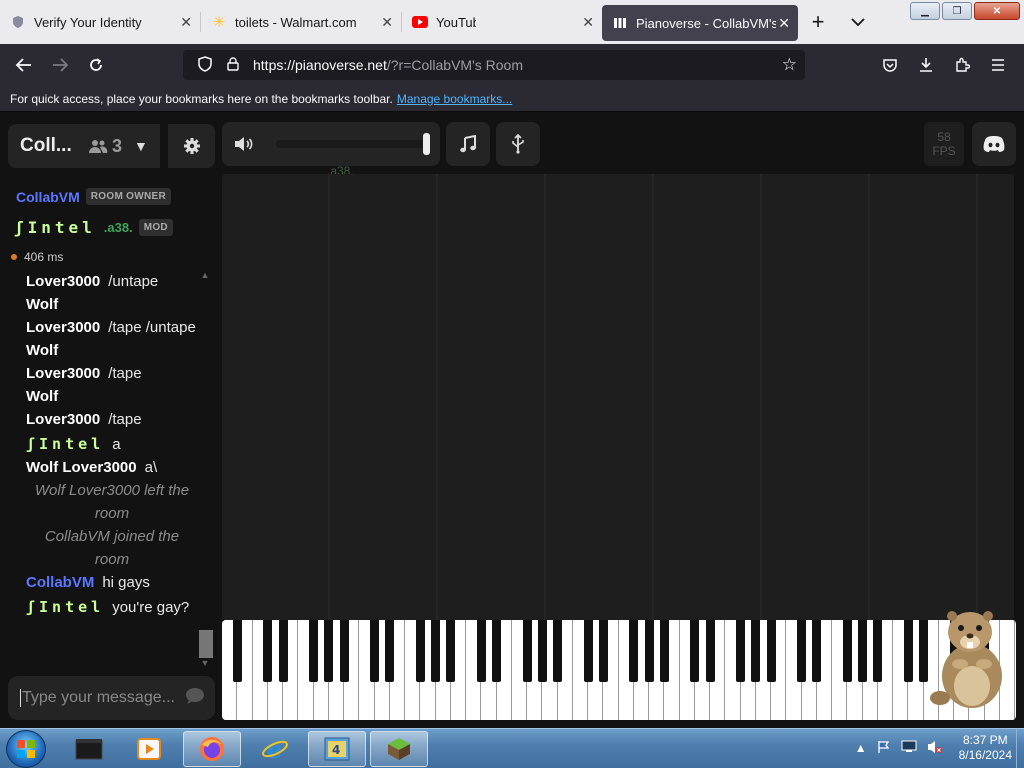  I want to click on back-button, so click(24, 65).